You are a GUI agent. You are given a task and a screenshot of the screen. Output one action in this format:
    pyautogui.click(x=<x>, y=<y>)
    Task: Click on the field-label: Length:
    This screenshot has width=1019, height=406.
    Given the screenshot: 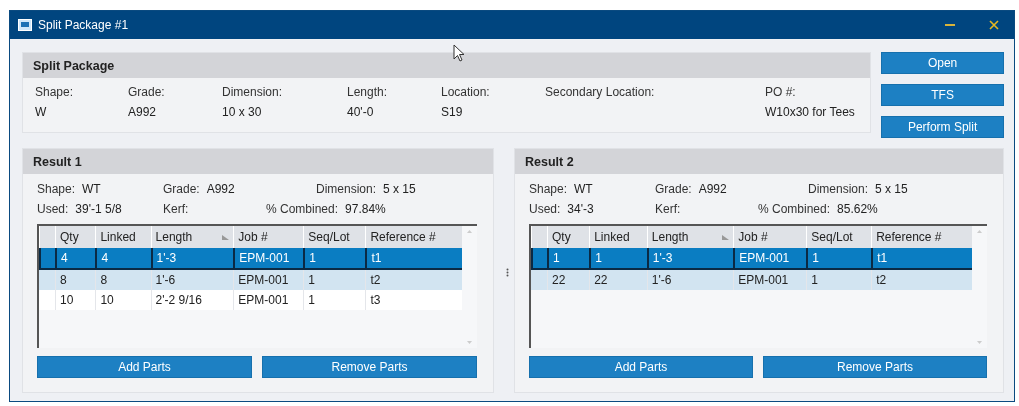 What is the action you would take?
    pyautogui.click(x=368, y=92)
    